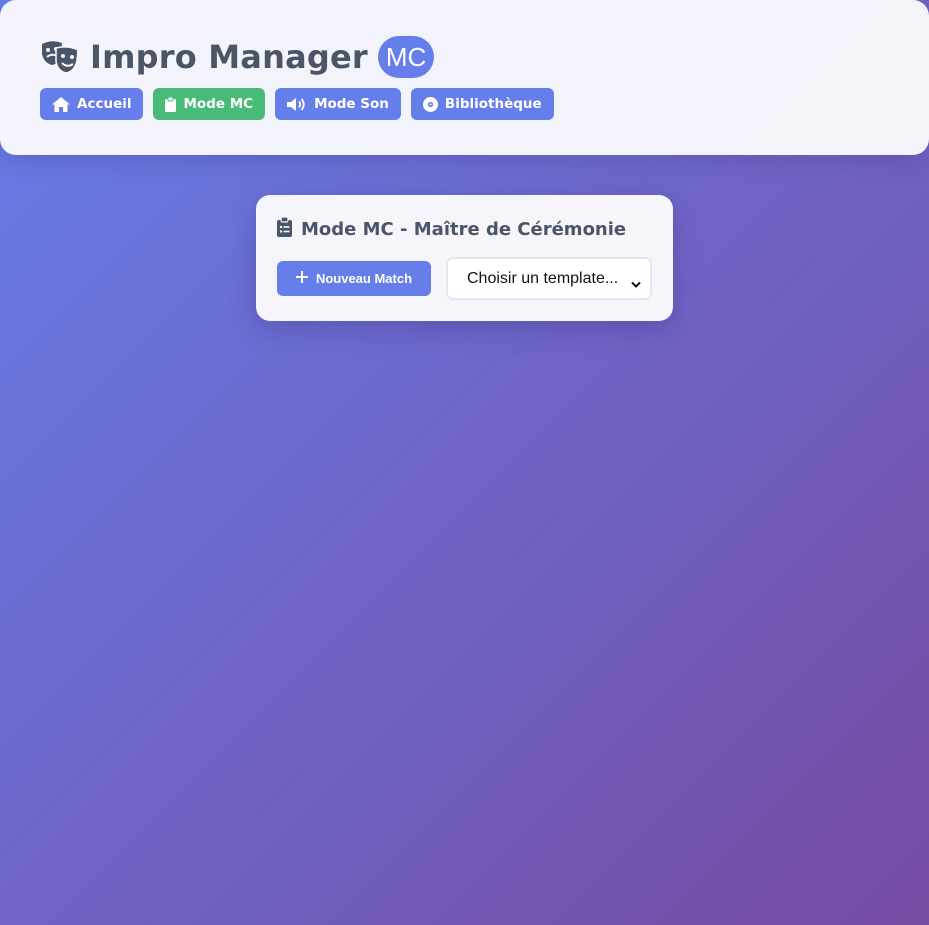 The image size is (929, 925). I want to click on app-title-row: Impro Manager MC, so click(237, 57).